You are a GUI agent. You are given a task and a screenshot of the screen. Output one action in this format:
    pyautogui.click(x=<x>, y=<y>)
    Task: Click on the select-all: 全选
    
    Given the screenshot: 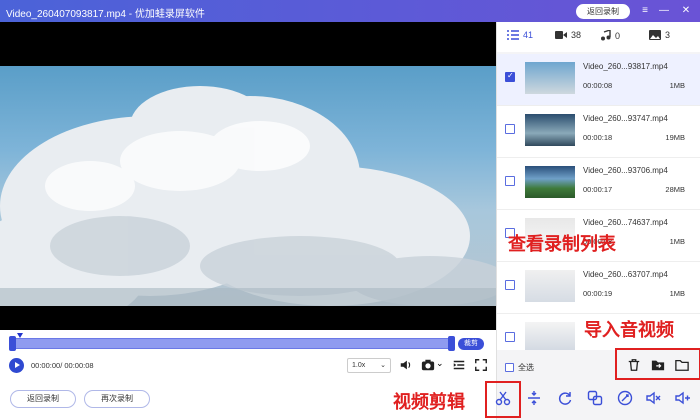 What is the action you would take?
    pyautogui.click(x=519, y=367)
    